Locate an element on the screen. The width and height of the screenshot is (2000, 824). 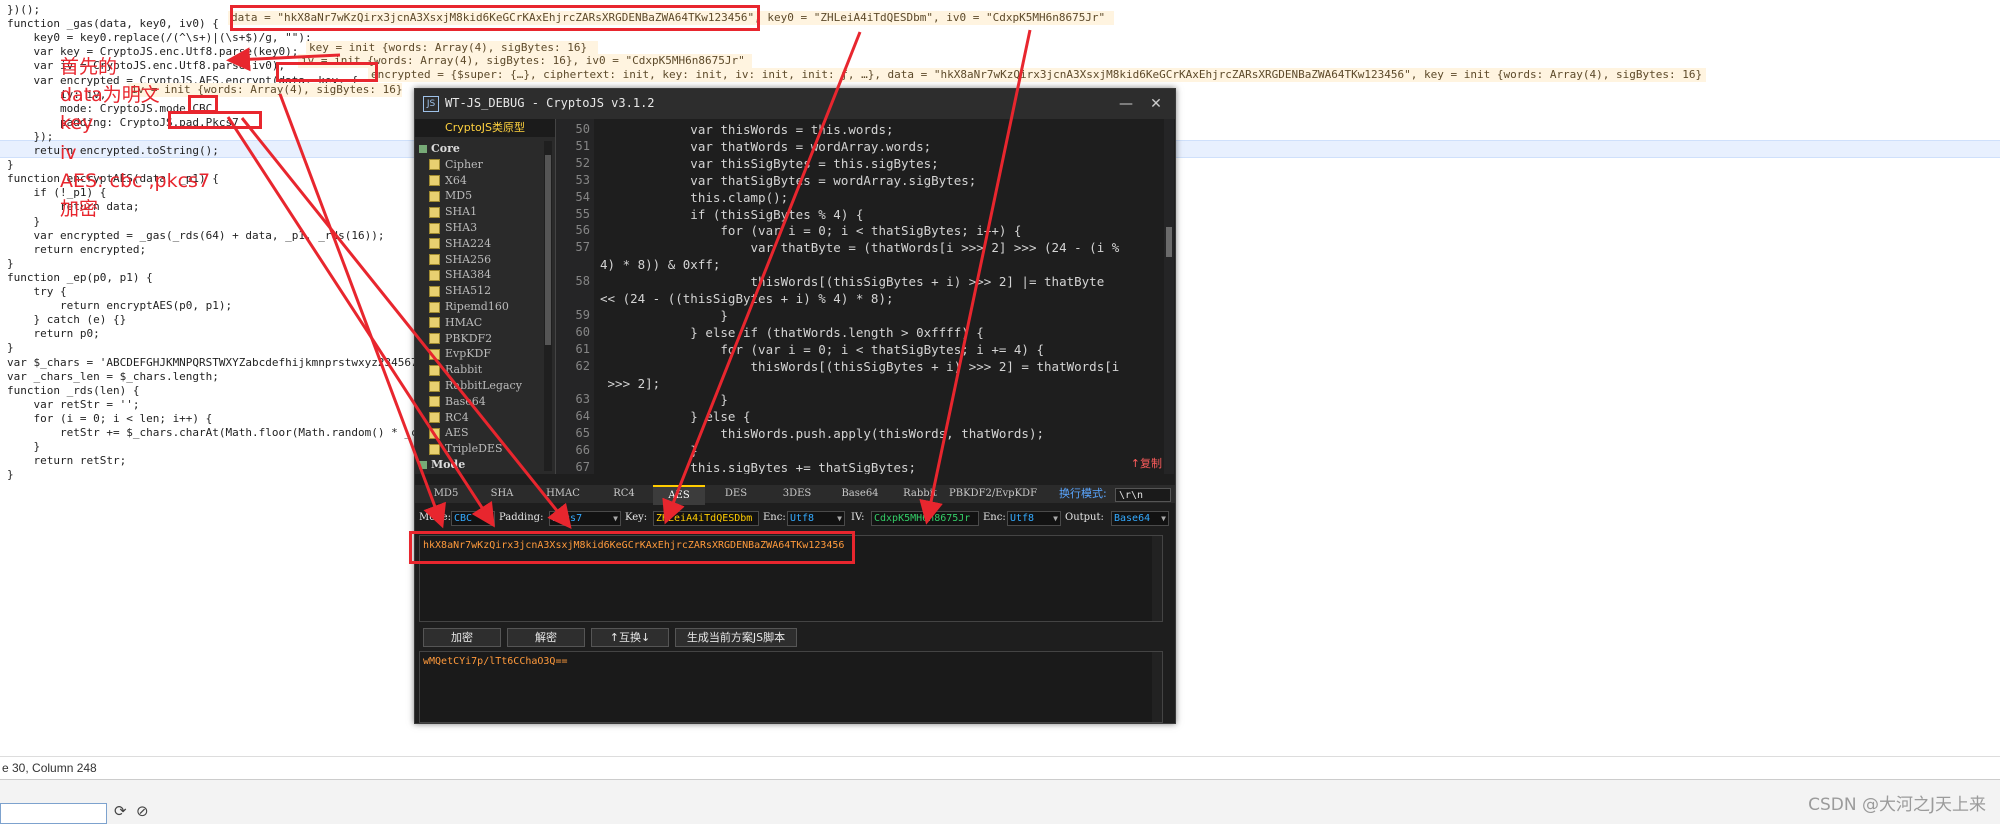
tree-item: SHA3 is located at coordinates (453, 228).